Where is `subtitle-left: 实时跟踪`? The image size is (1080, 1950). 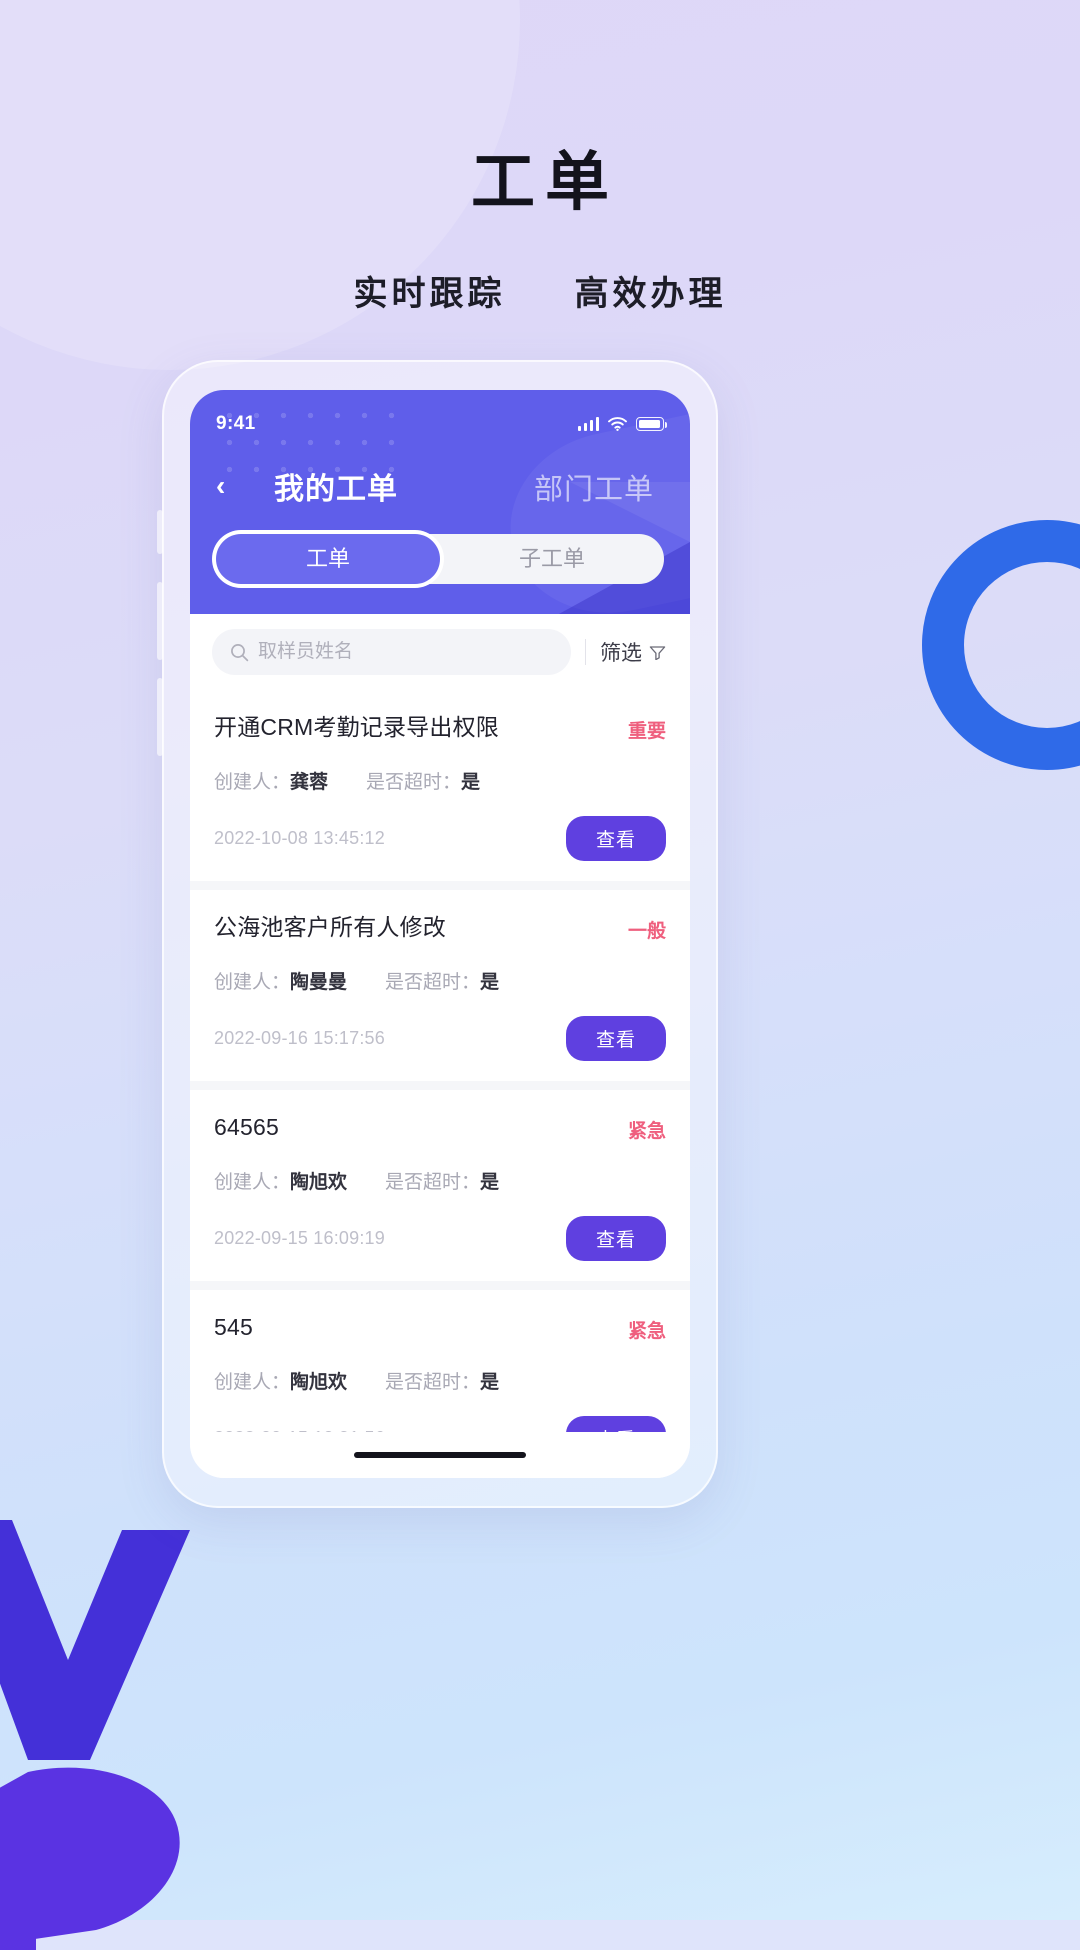 subtitle-left: 实时跟踪 is located at coordinates (429, 294).